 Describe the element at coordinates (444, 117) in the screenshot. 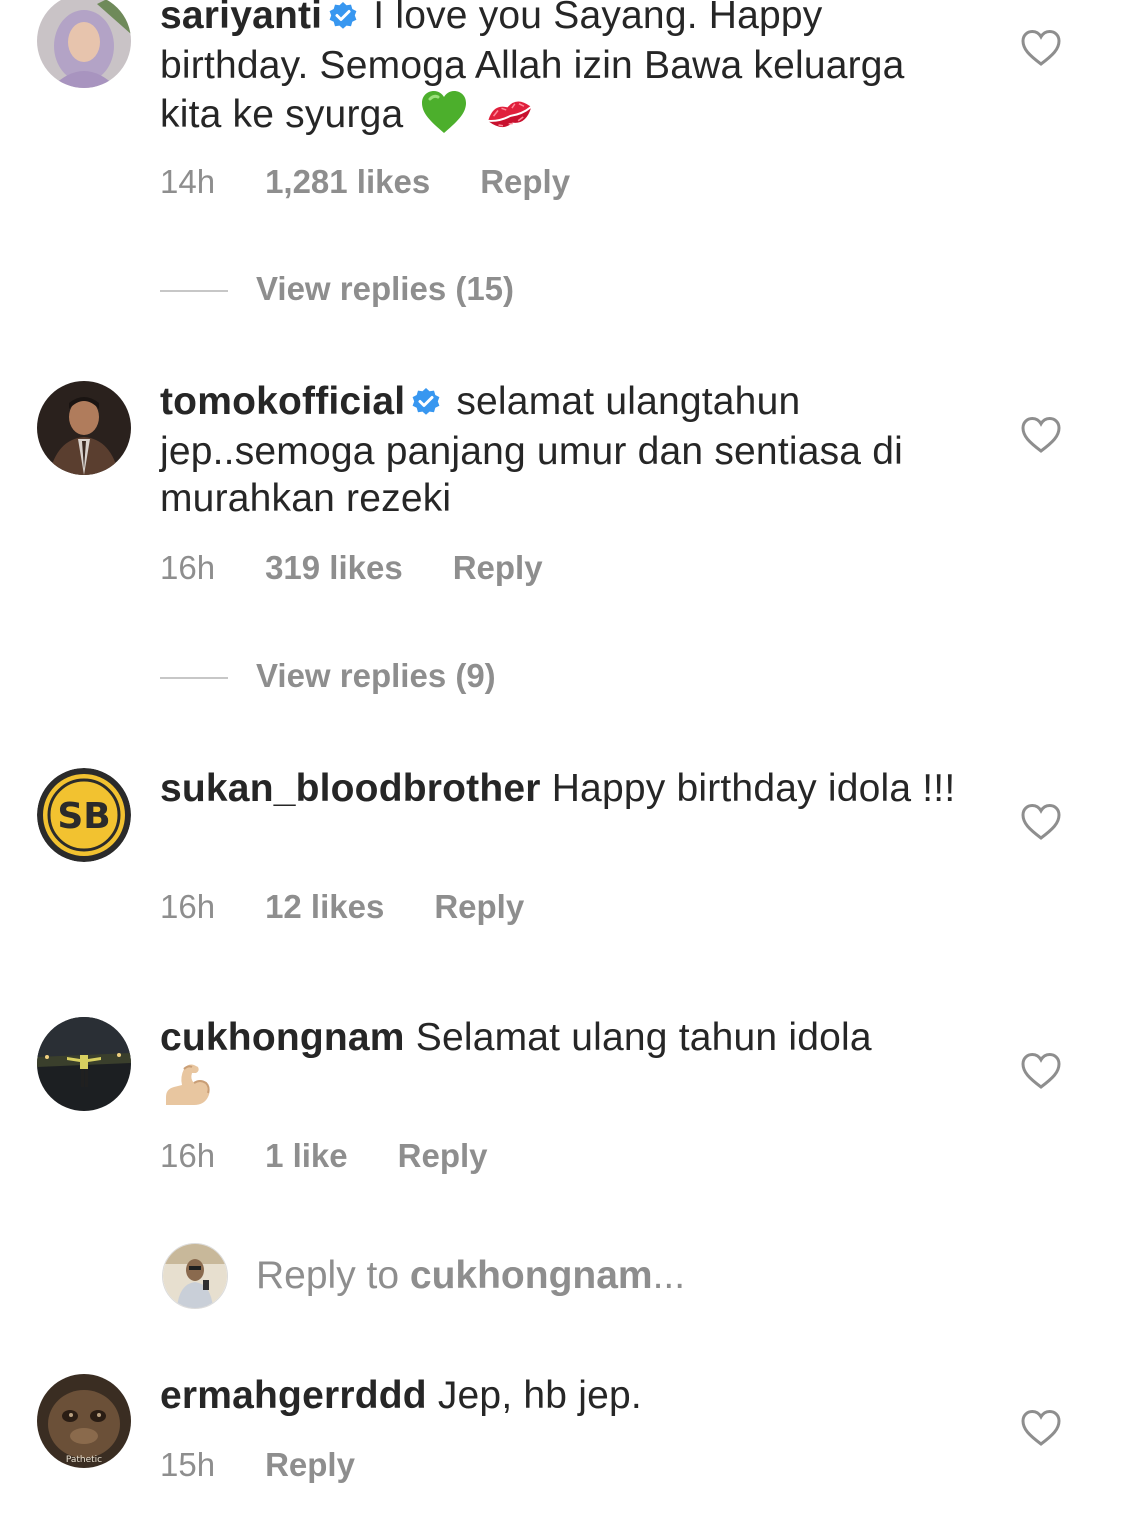

I see `green-heart-icon` at that location.